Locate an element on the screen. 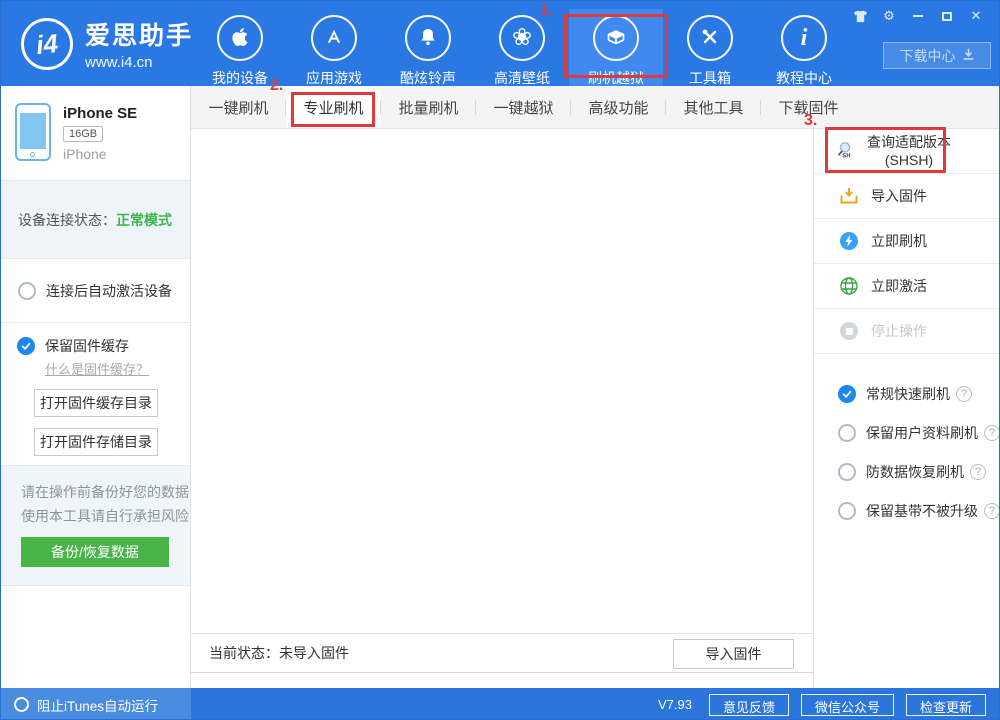  app-url: www.i4.cn is located at coordinates (119, 62).